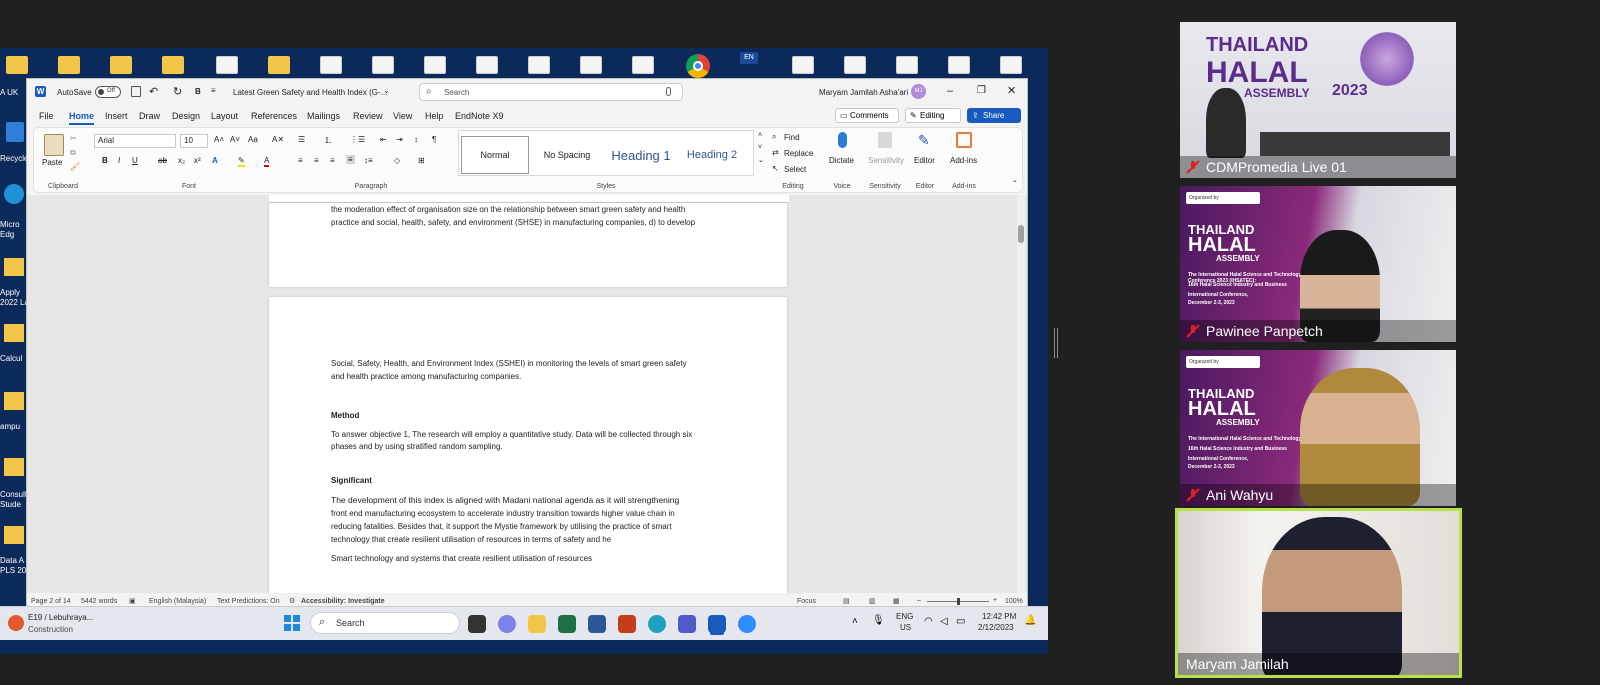 The width and height of the screenshot is (1600, 685). What do you see at coordinates (82, 118) in the screenshot?
I see `tab-home: Home` at bounding box center [82, 118].